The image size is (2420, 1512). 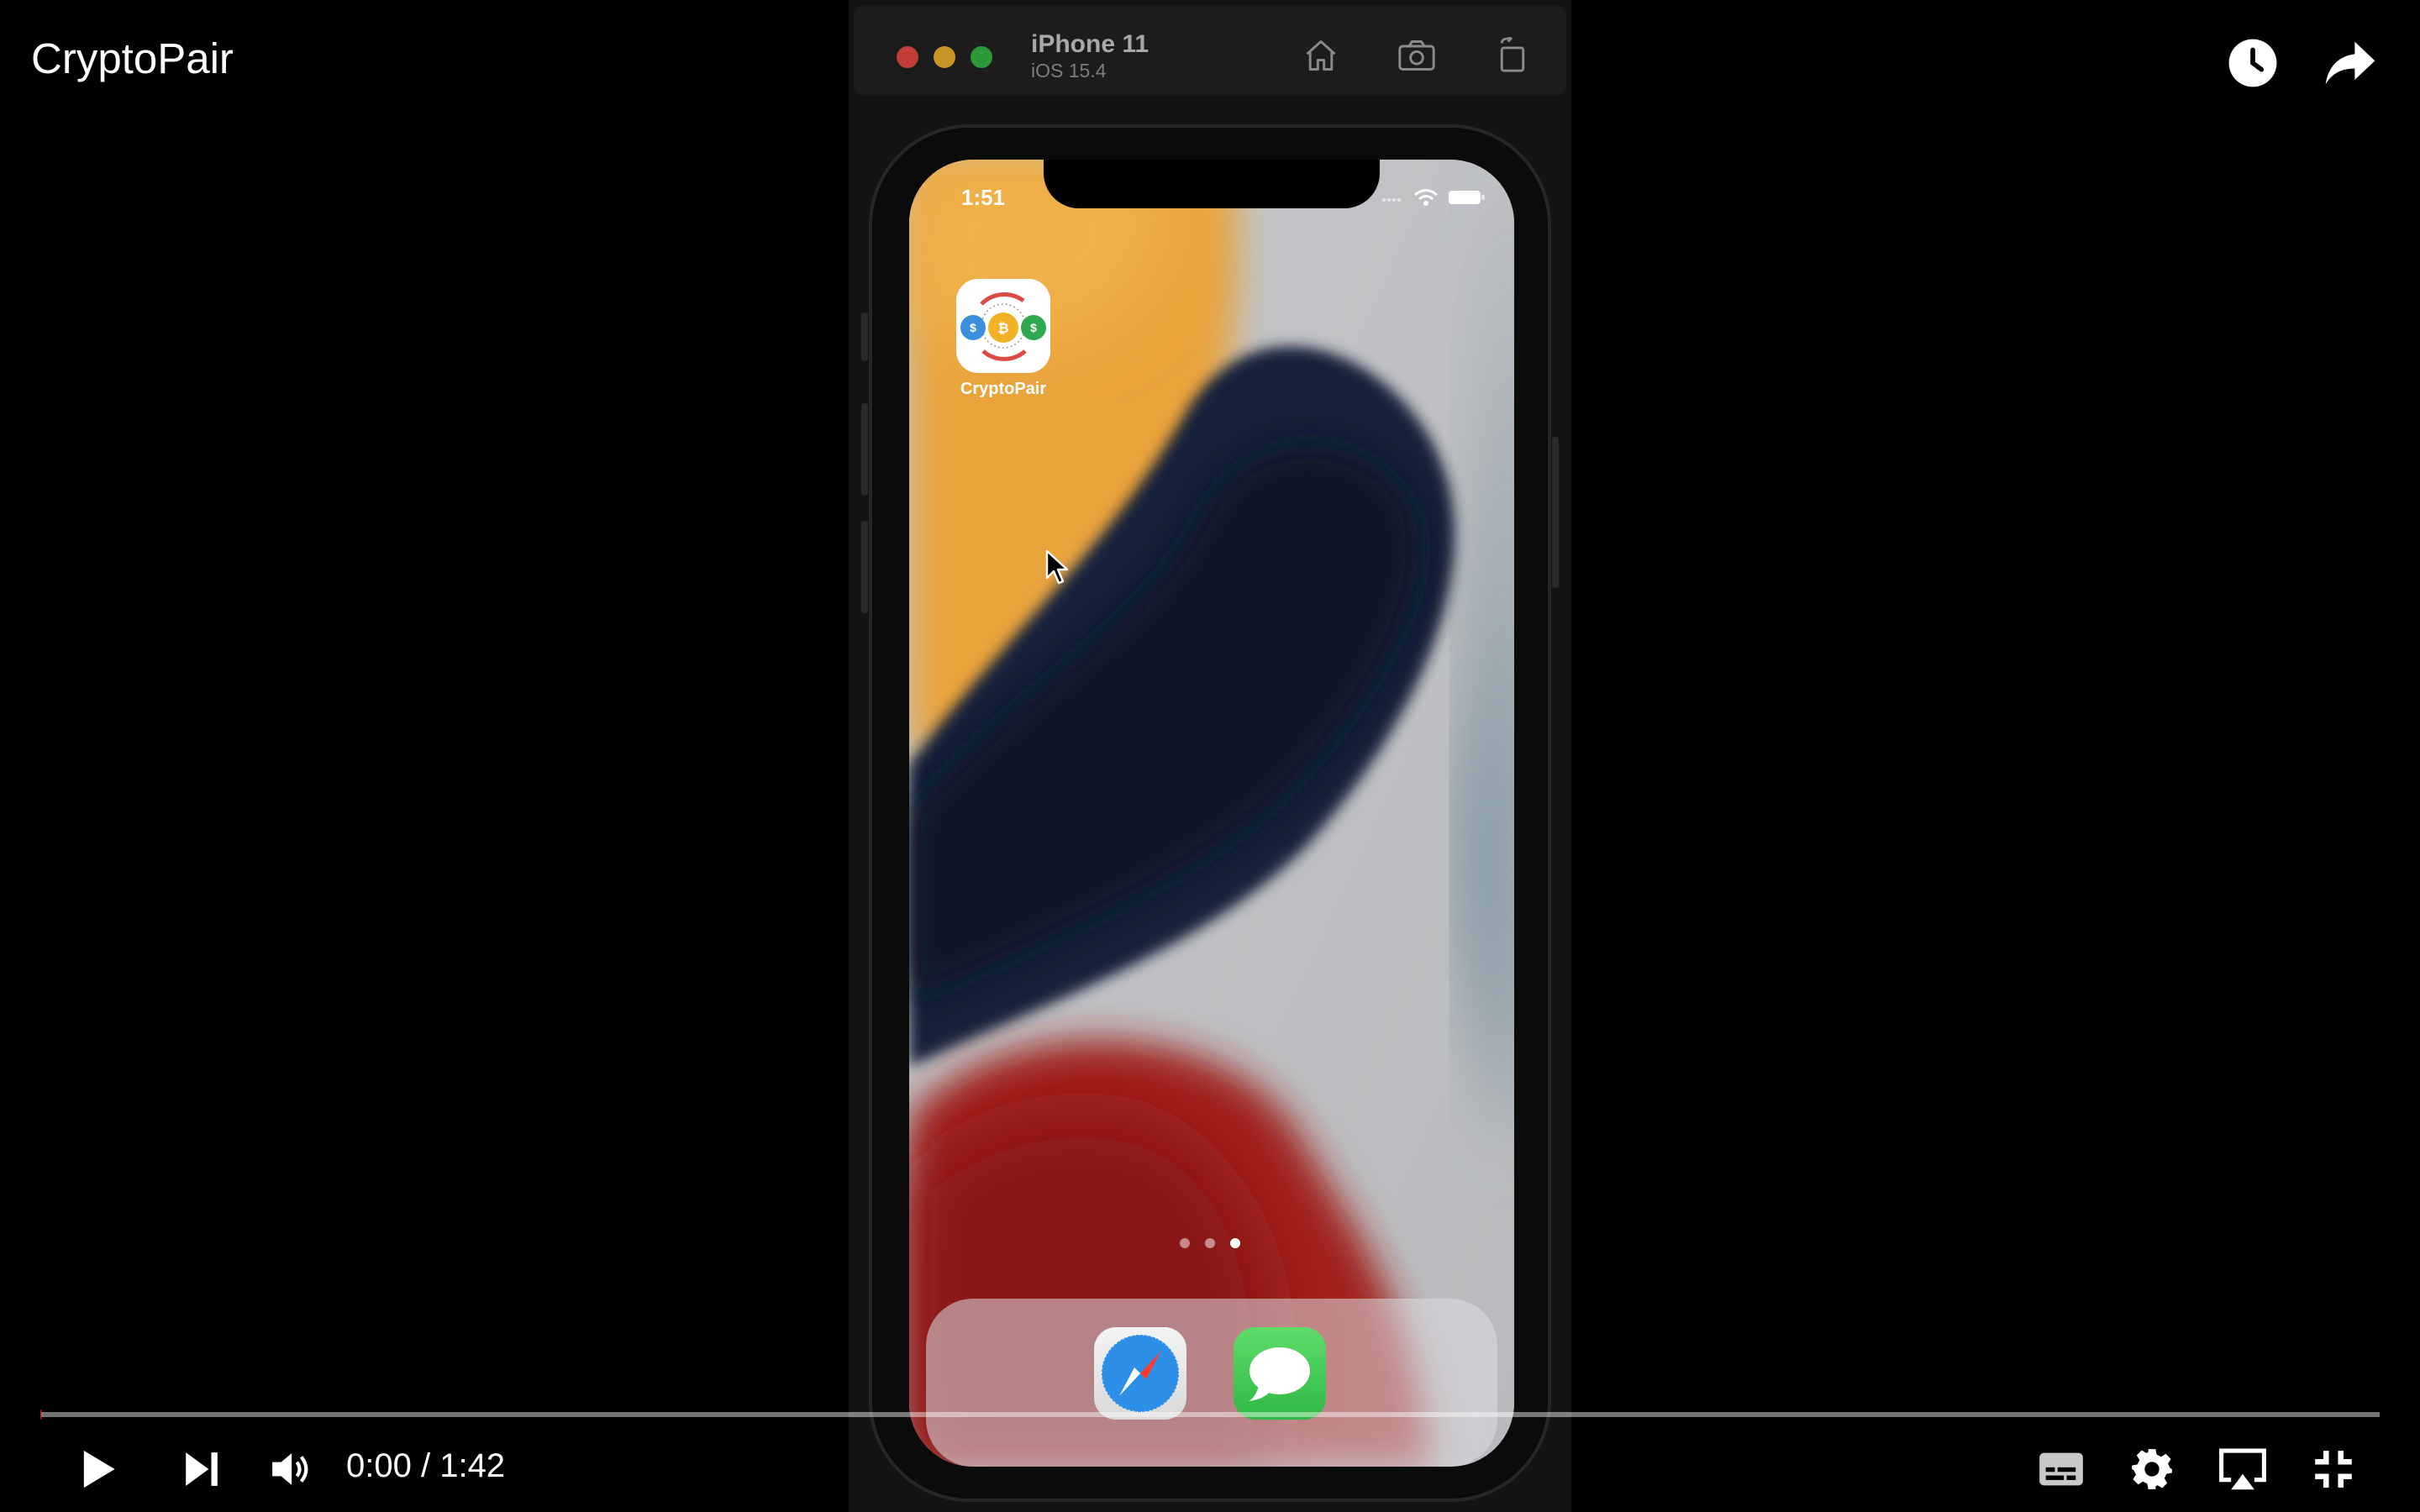 What do you see at coordinates (907, 57) in the screenshot?
I see `close-window-button` at bounding box center [907, 57].